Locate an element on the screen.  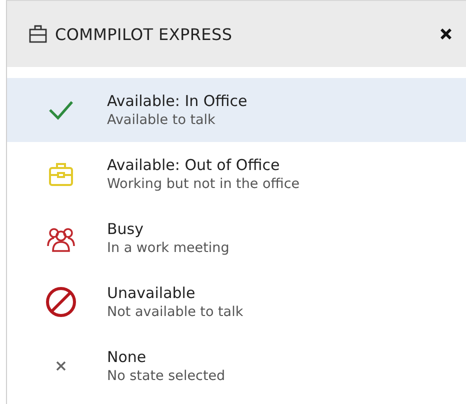
close-button is located at coordinates (446, 34).